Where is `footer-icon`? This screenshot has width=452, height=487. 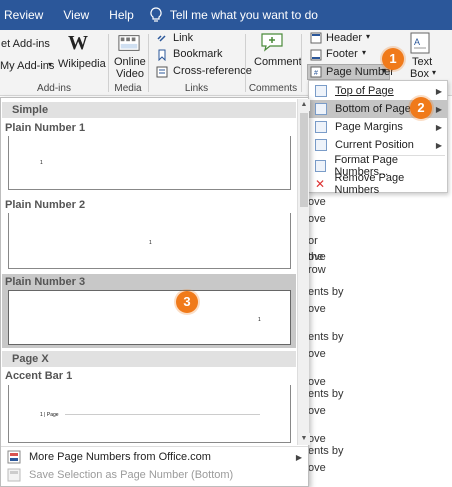
footer-icon is located at coordinates (316, 55).